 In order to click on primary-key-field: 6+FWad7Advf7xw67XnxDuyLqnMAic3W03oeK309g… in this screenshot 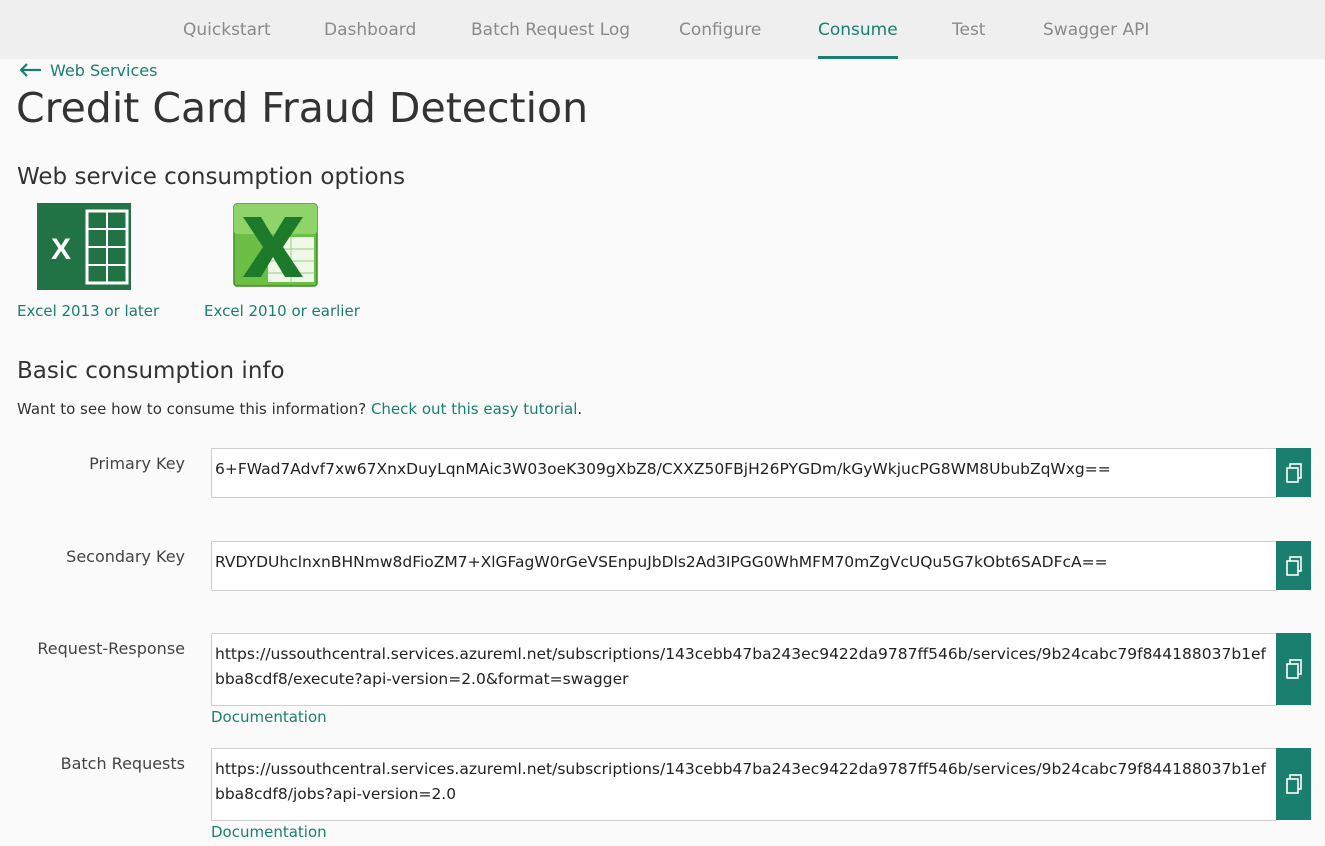, I will do `click(744, 473)`.